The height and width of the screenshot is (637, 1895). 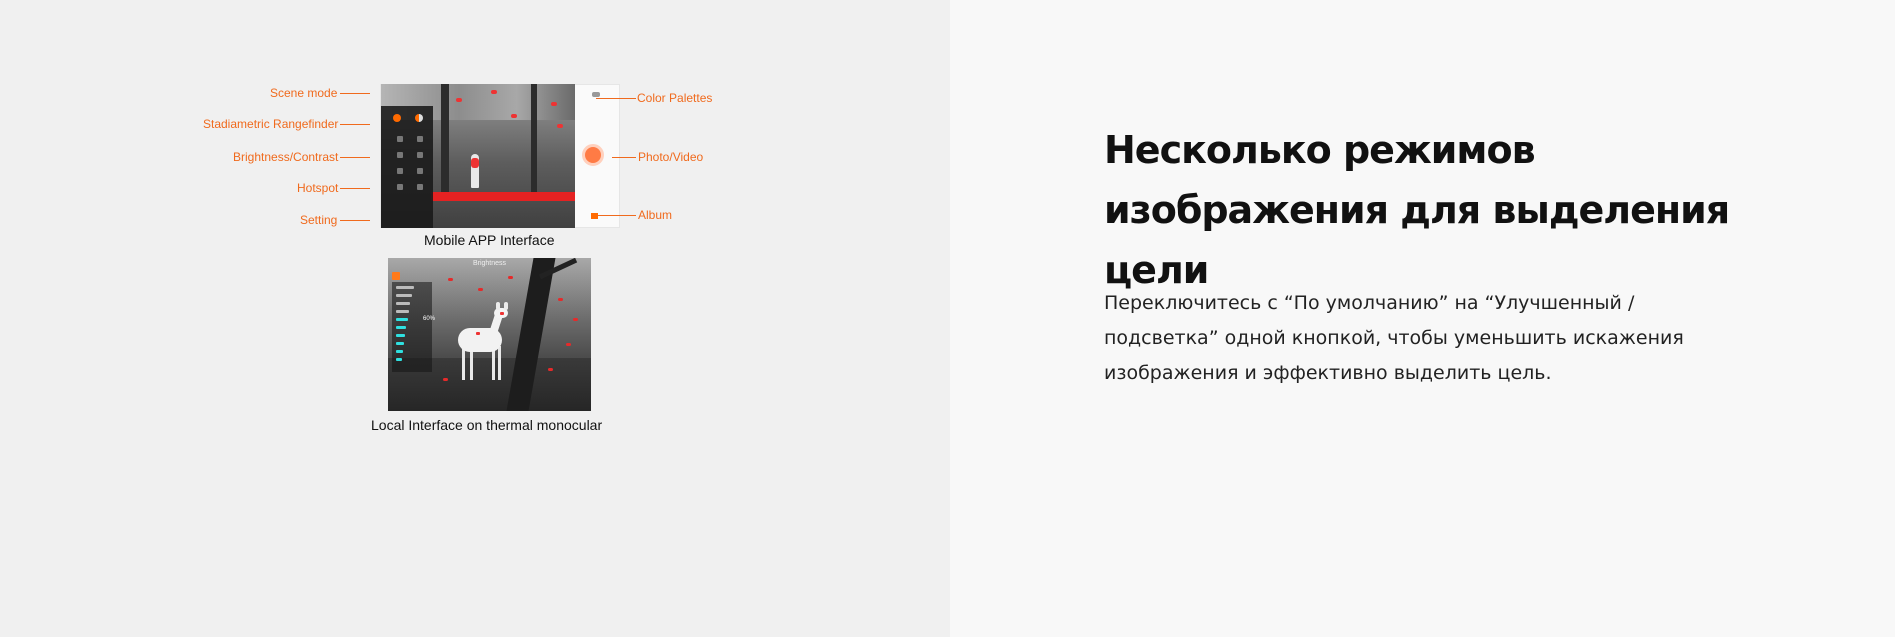 What do you see at coordinates (487, 425) in the screenshot?
I see `monocular-caption: Local Interface on thermal monocular` at bounding box center [487, 425].